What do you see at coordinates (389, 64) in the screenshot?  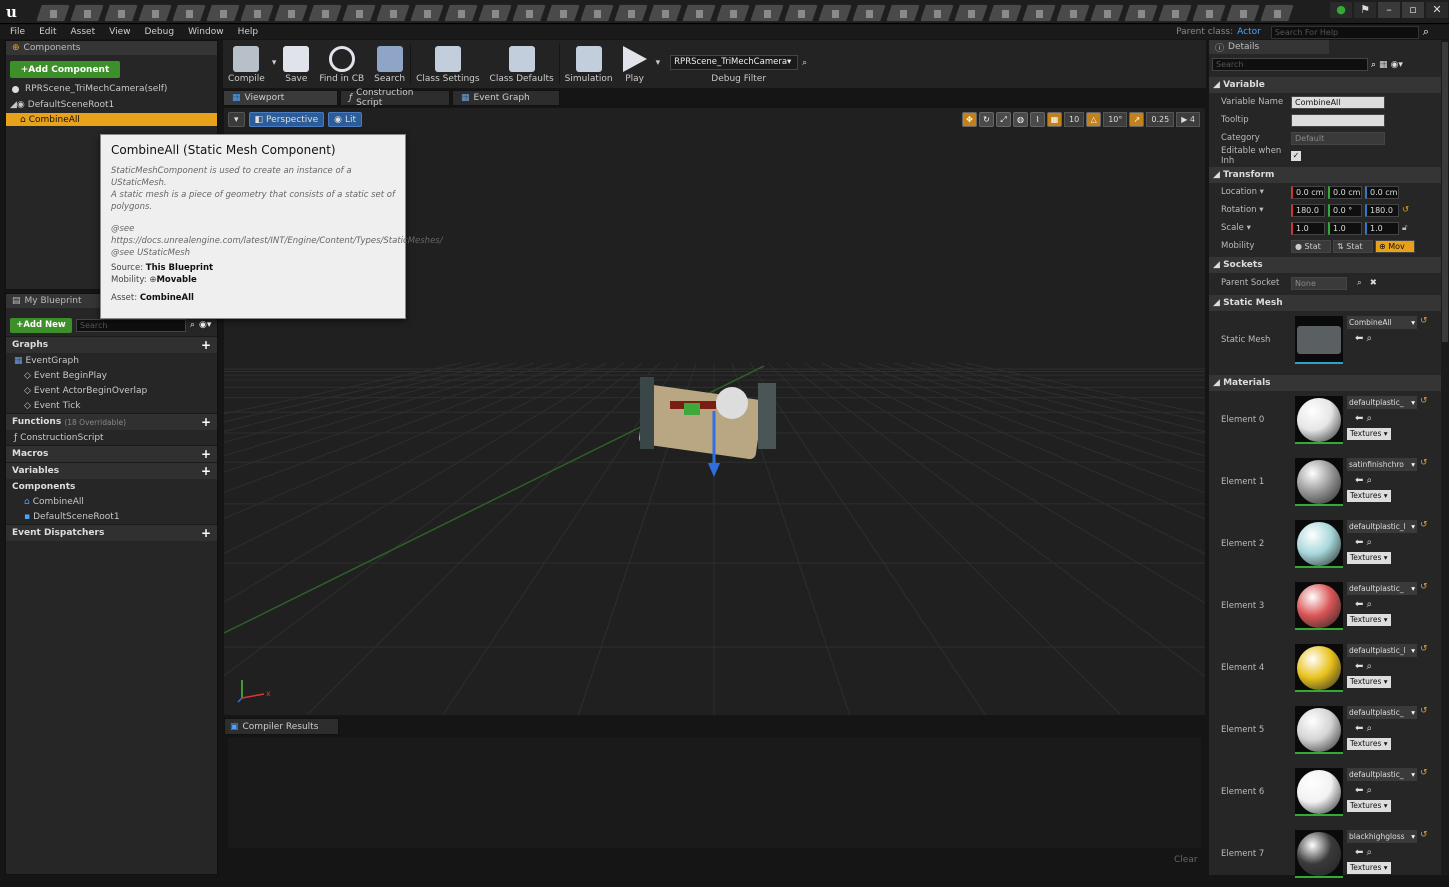 I see `search-button: Search` at bounding box center [389, 64].